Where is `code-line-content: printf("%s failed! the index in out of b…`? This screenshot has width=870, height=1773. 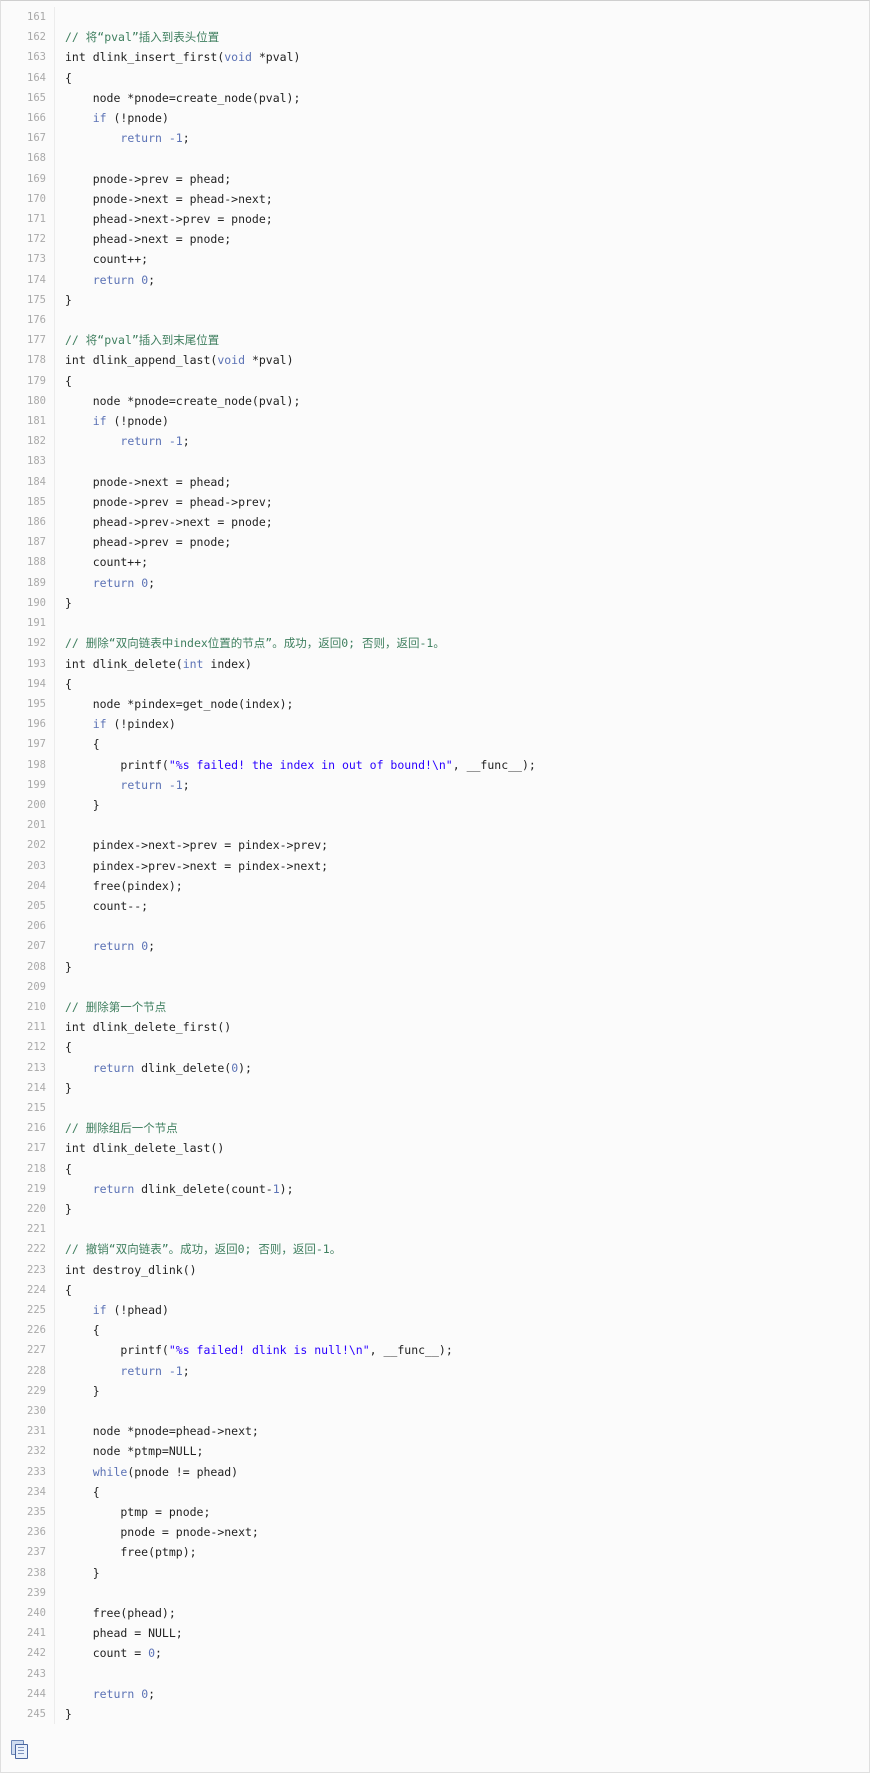 code-line-content: printf("%s failed! the index in out of b… is located at coordinates (461, 764).